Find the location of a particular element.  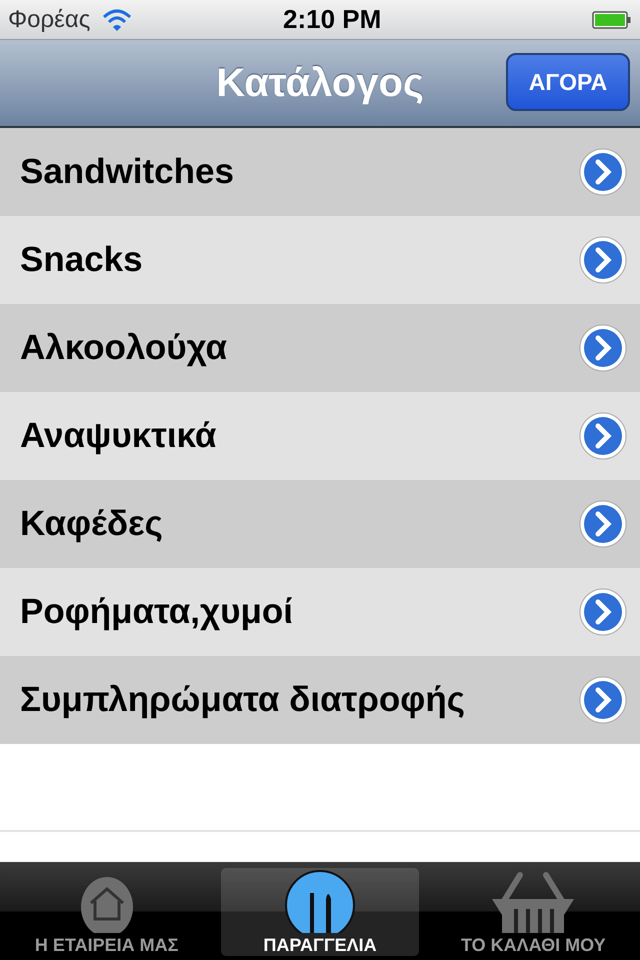

tab-label: ΠΑΡΑΓΓΕΛΙΑ is located at coordinates (320, 945).